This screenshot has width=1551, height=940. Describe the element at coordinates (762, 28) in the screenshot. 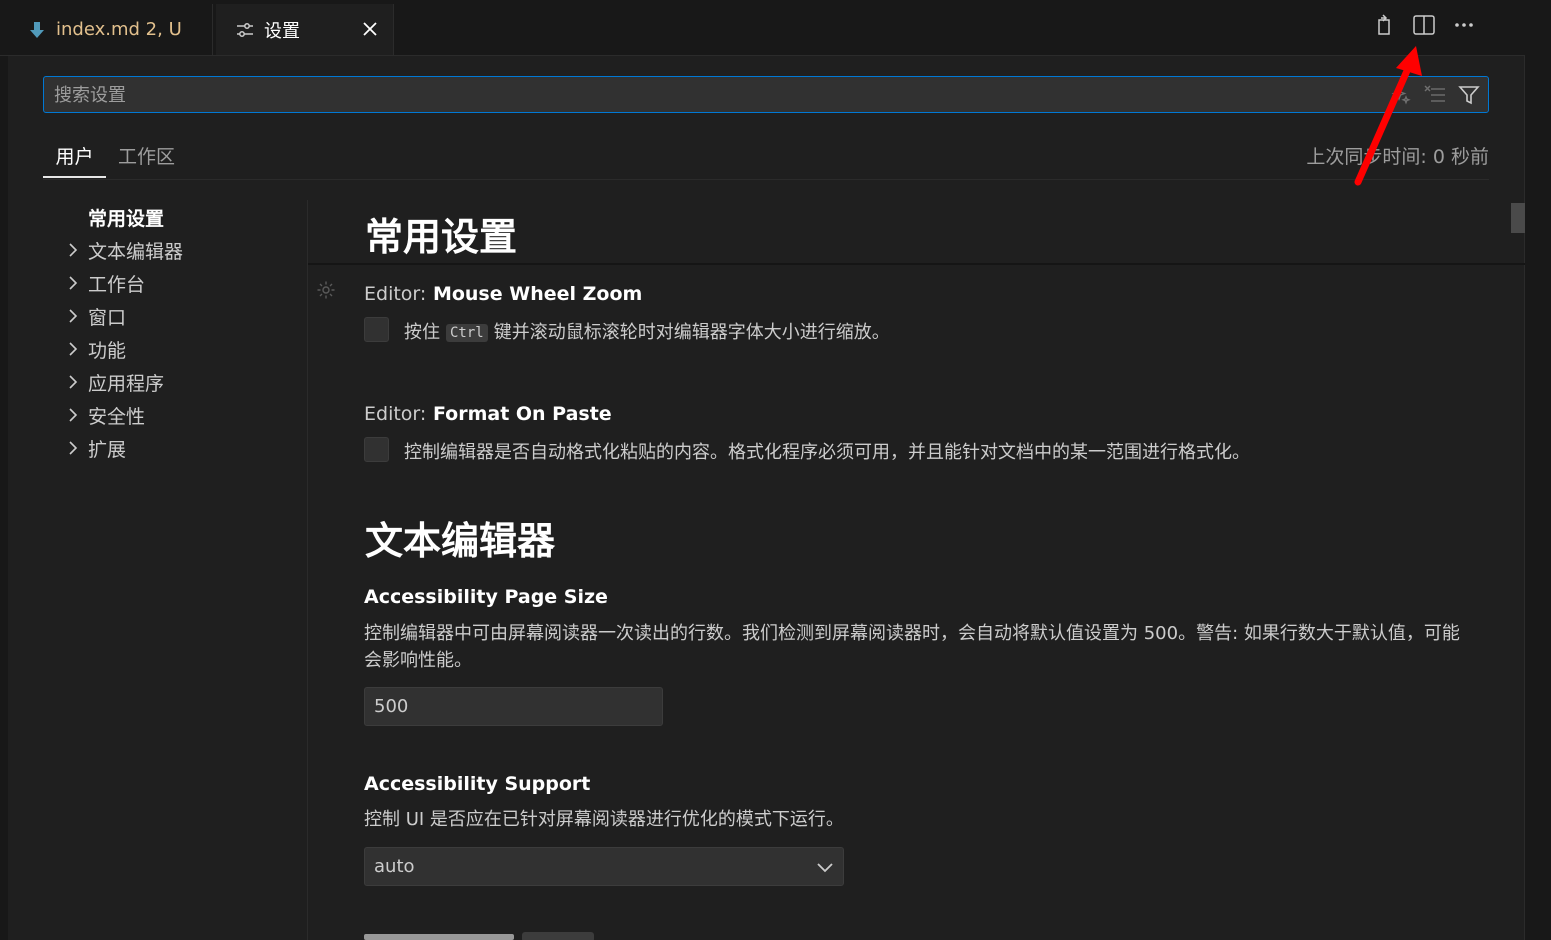

I see `editor-tab-bar: index.md 2, U 设置` at that location.